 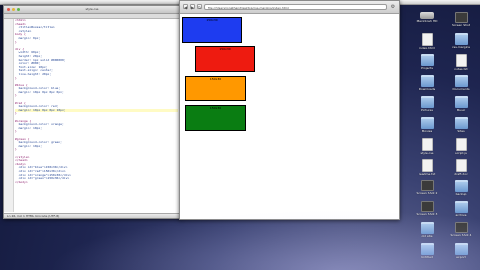 I want to click on drive-icon, so click(x=427, y=15).